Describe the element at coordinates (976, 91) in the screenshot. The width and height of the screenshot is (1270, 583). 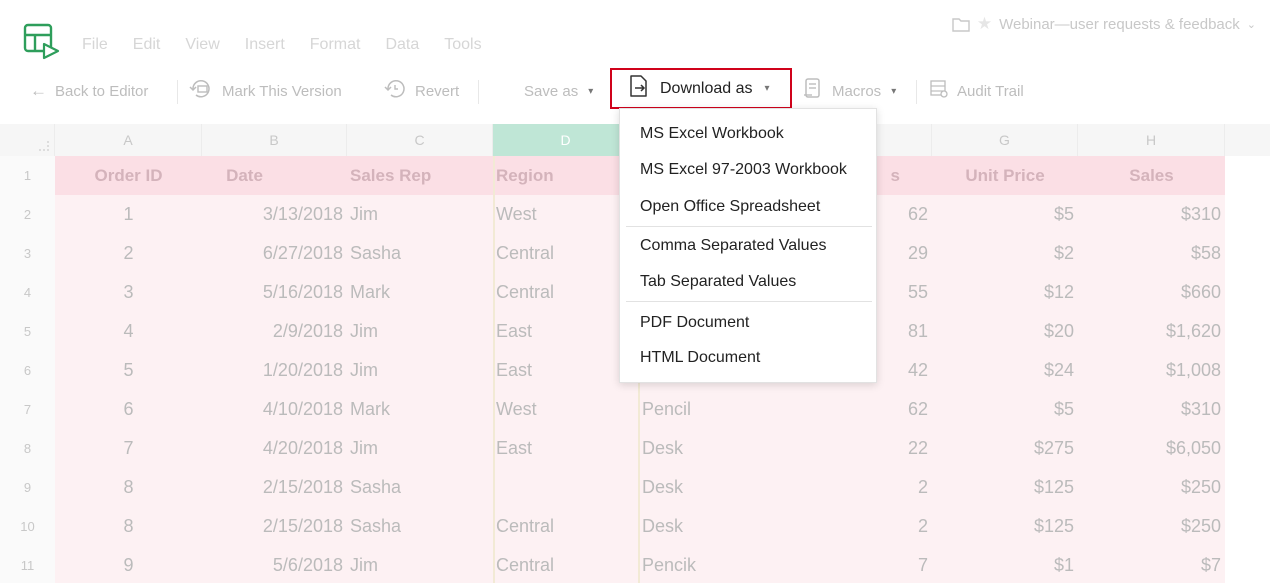
I see `audit-trail-button: Audit Trail` at that location.